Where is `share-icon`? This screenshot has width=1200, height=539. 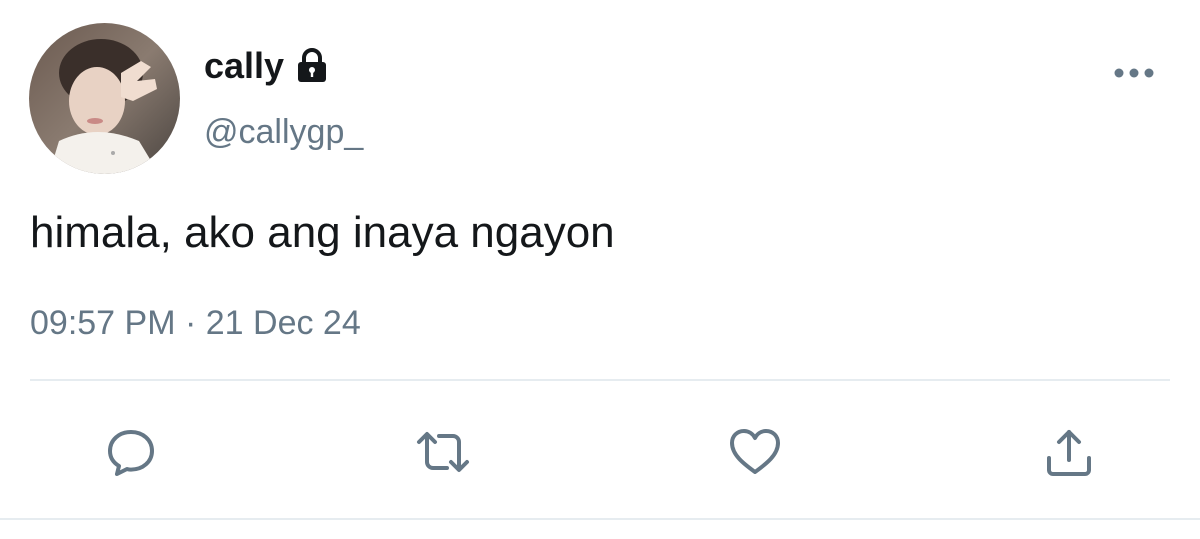
share-icon is located at coordinates (1069, 452).